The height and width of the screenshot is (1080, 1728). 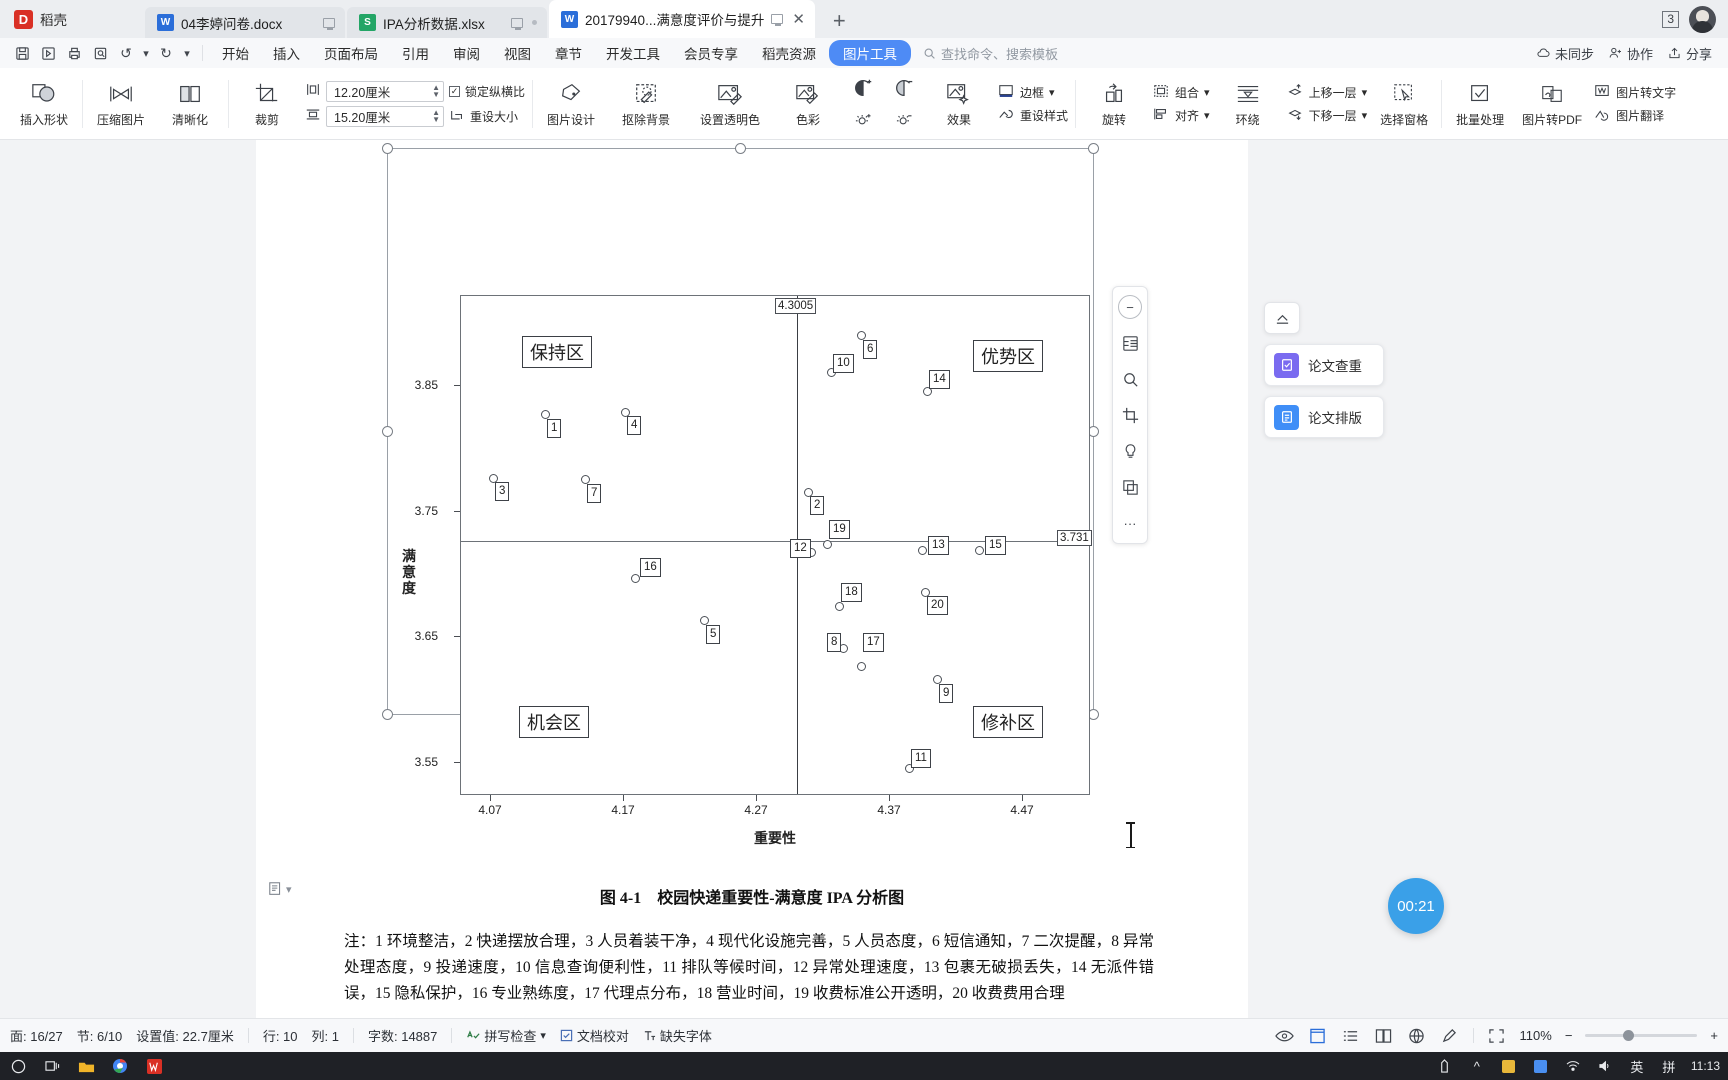 What do you see at coordinates (245, 22) in the screenshot?
I see `tab-doc-1: W 04李婷问卷.docx` at bounding box center [245, 22].